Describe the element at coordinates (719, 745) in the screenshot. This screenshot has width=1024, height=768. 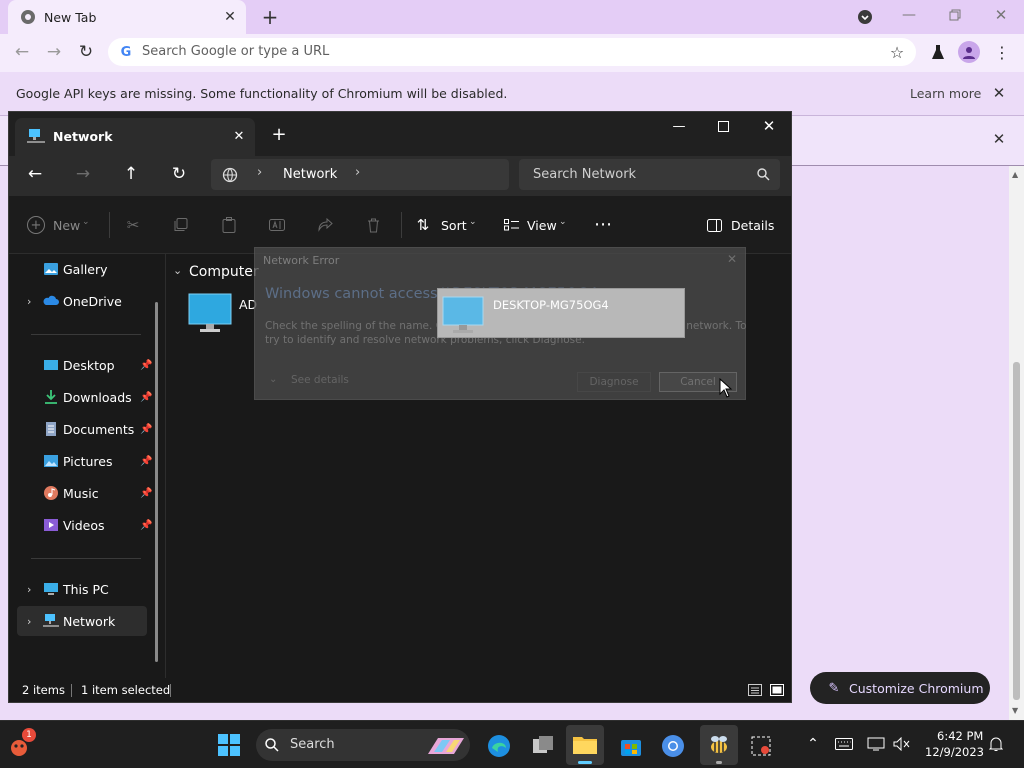
I see `taskbar-app-button` at that location.